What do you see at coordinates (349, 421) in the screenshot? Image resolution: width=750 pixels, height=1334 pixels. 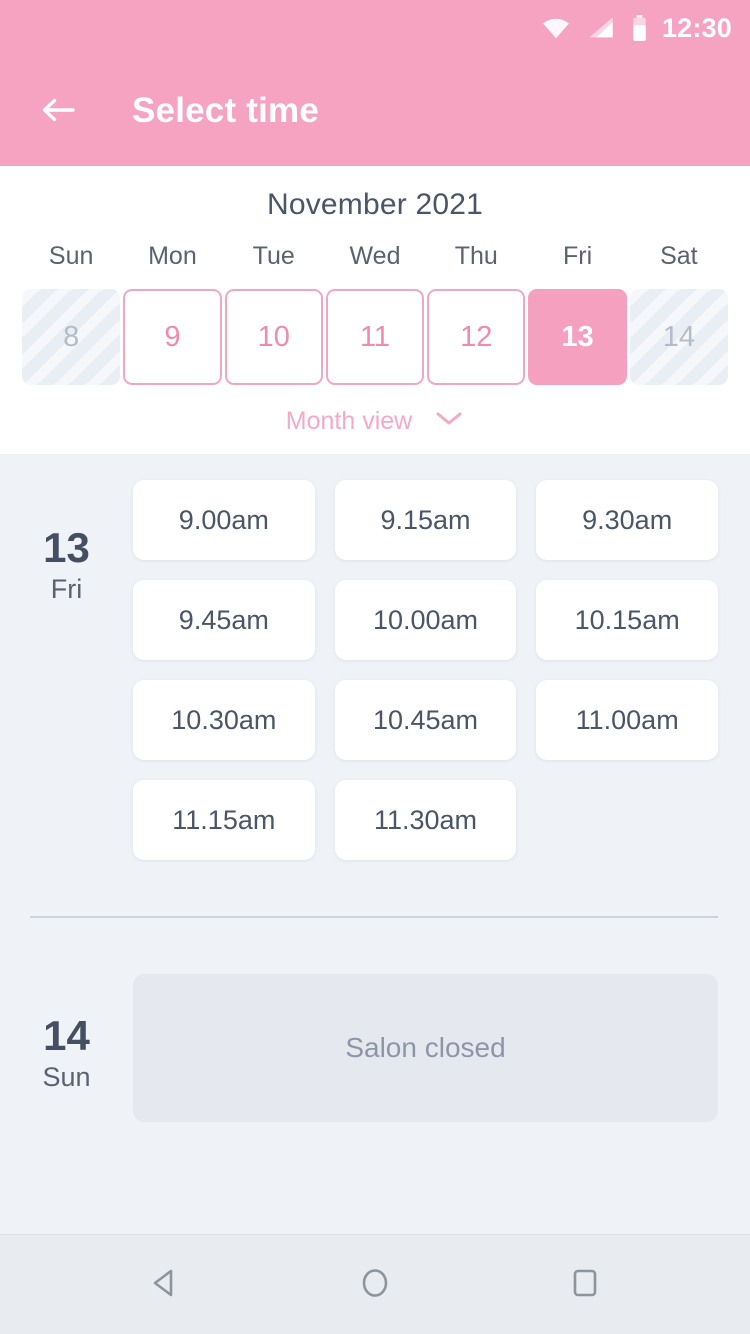 I see `month-view-label: Month view` at bounding box center [349, 421].